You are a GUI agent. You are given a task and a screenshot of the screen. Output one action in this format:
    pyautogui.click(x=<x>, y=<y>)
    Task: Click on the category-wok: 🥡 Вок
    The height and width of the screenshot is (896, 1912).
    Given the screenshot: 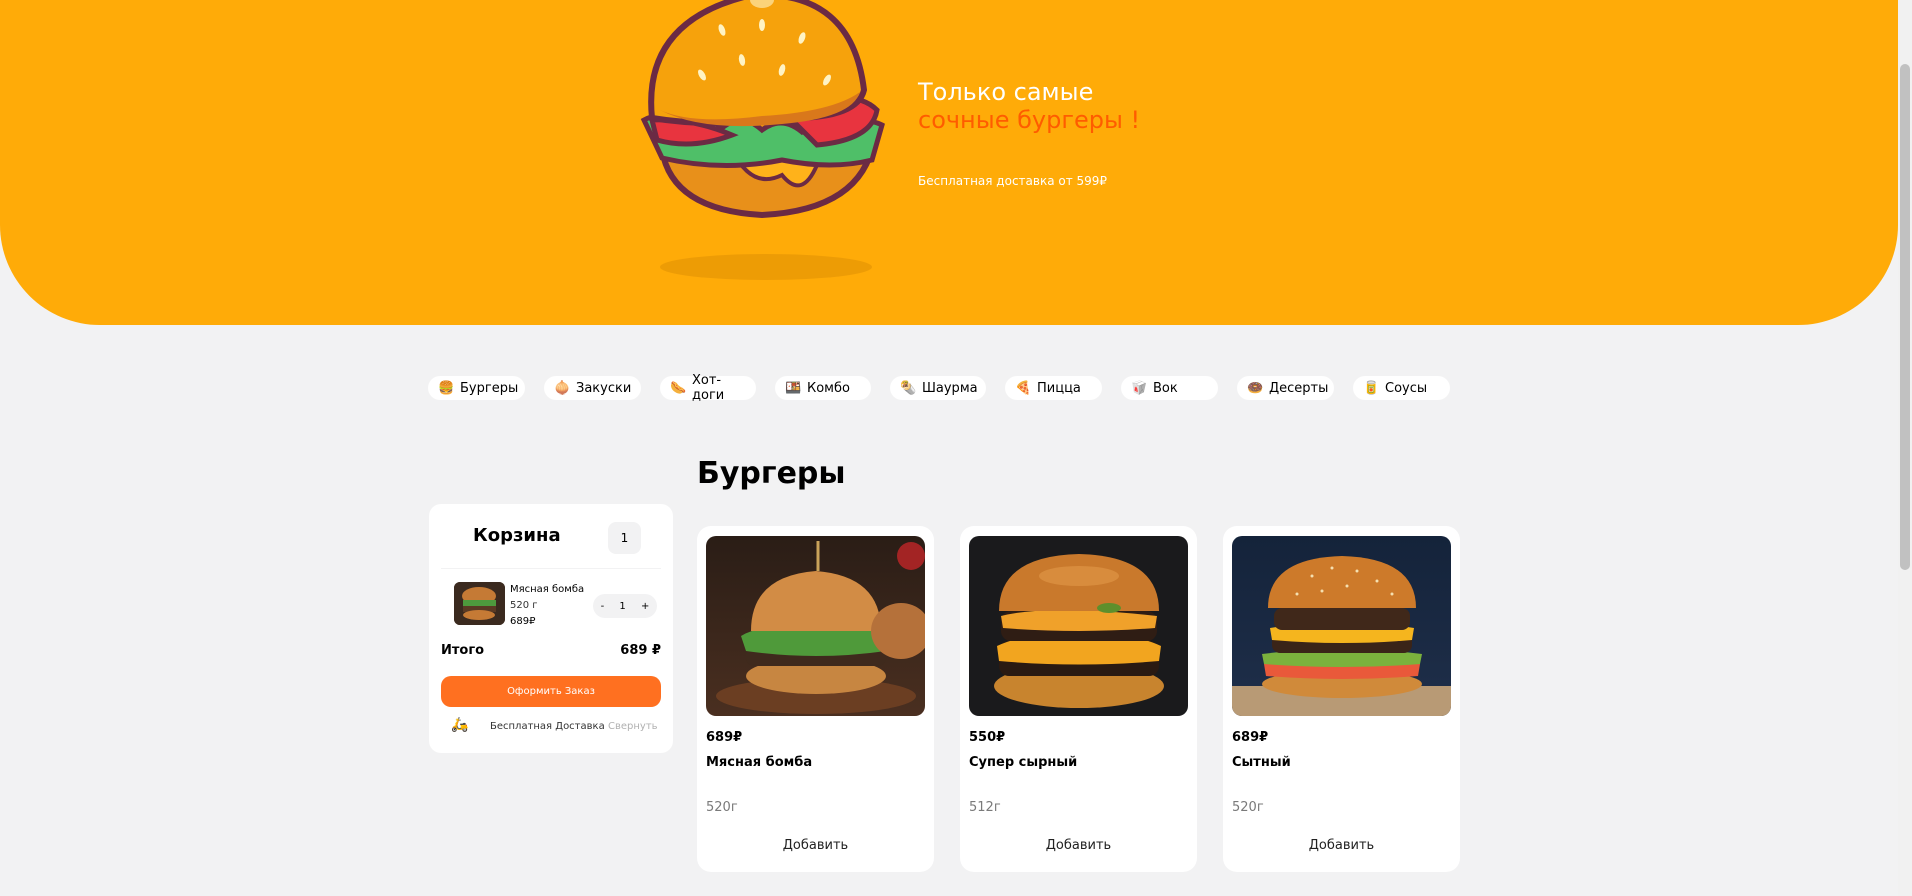 What is the action you would take?
    pyautogui.click(x=1169, y=388)
    